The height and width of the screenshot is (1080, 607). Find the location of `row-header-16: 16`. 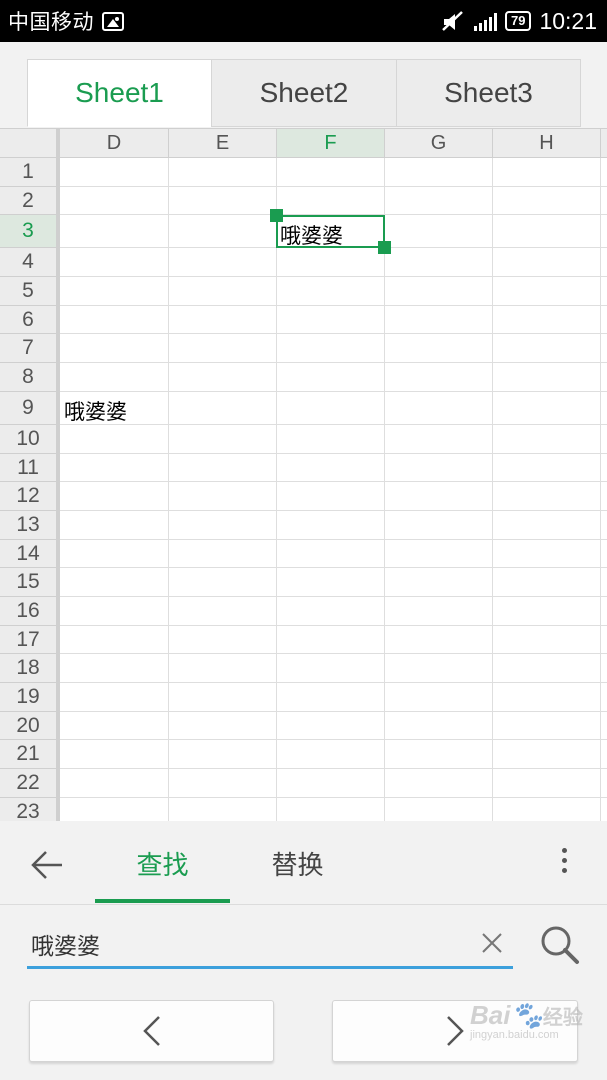

row-header-16: 16 is located at coordinates (28, 611).